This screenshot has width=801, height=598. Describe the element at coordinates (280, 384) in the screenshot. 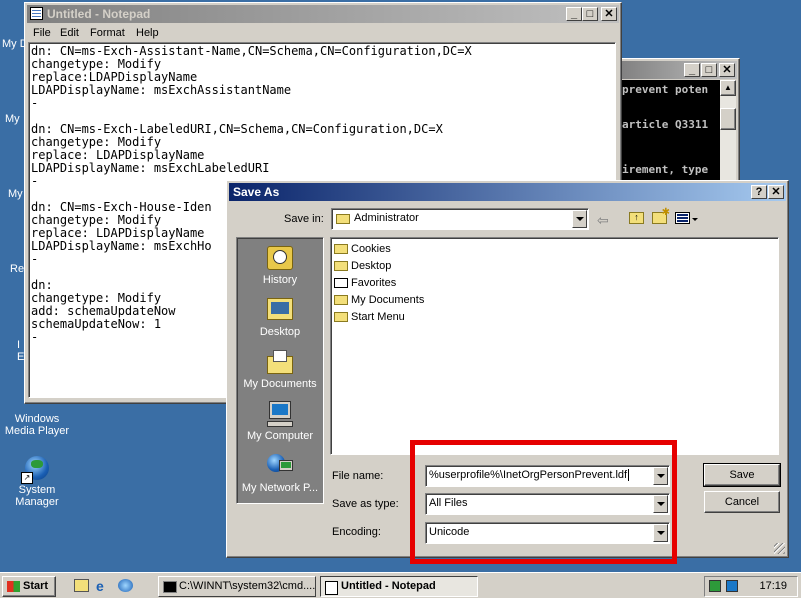

I see `place-label: My Documents` at that location.